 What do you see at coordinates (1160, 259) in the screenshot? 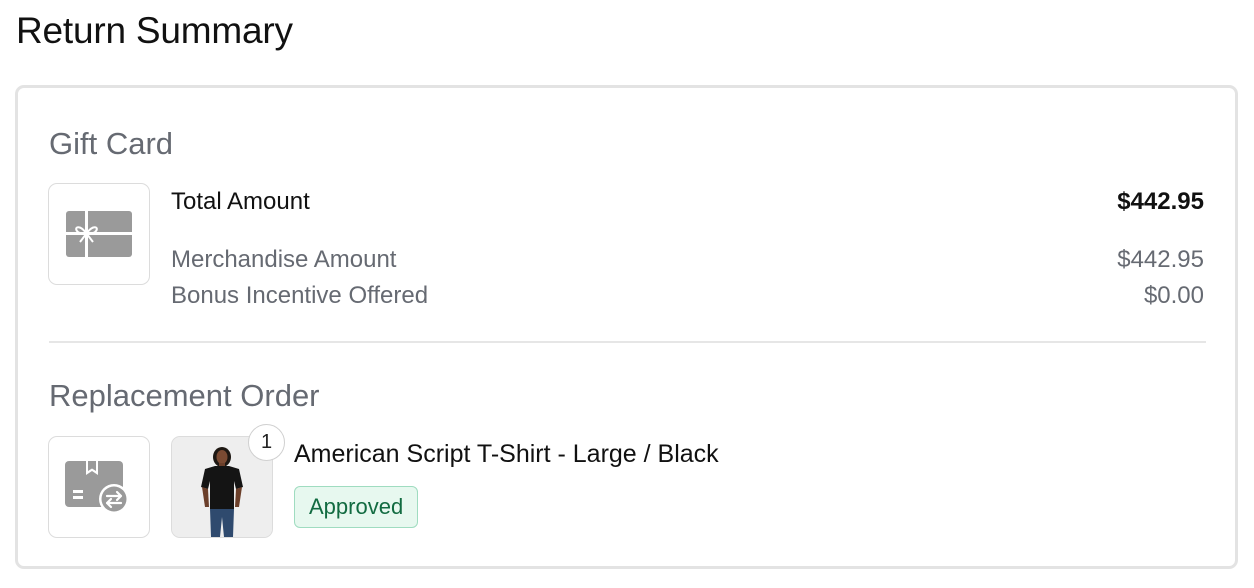
I see `merchandise-amount-value: $442.95` at bounding box center [1160, 259].